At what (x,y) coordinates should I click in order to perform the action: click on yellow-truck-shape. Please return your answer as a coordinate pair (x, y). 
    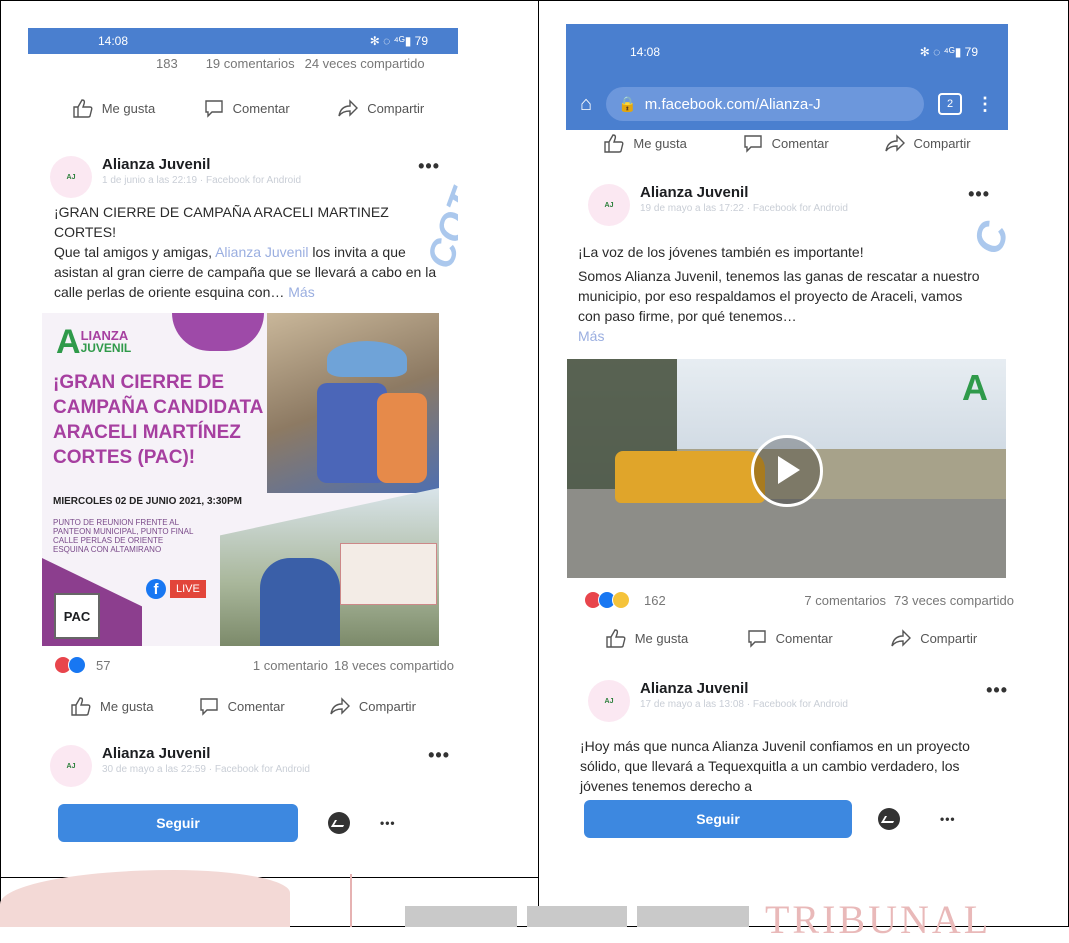
    Looking at the image, I should click on (690, 477).